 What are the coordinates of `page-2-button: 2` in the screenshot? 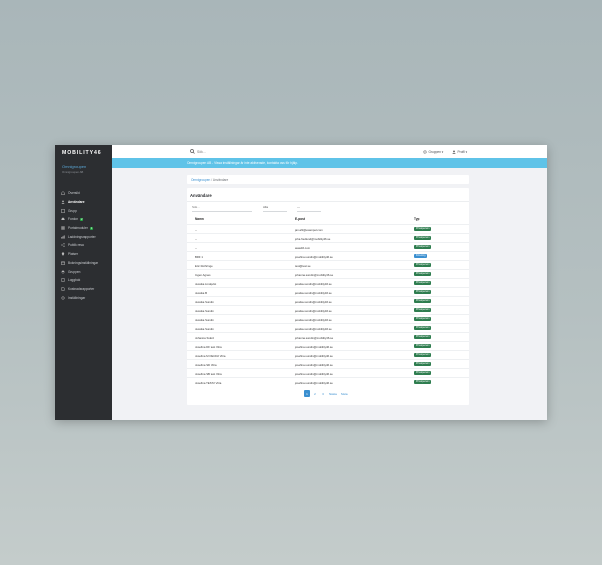 It's located at (315, 393).